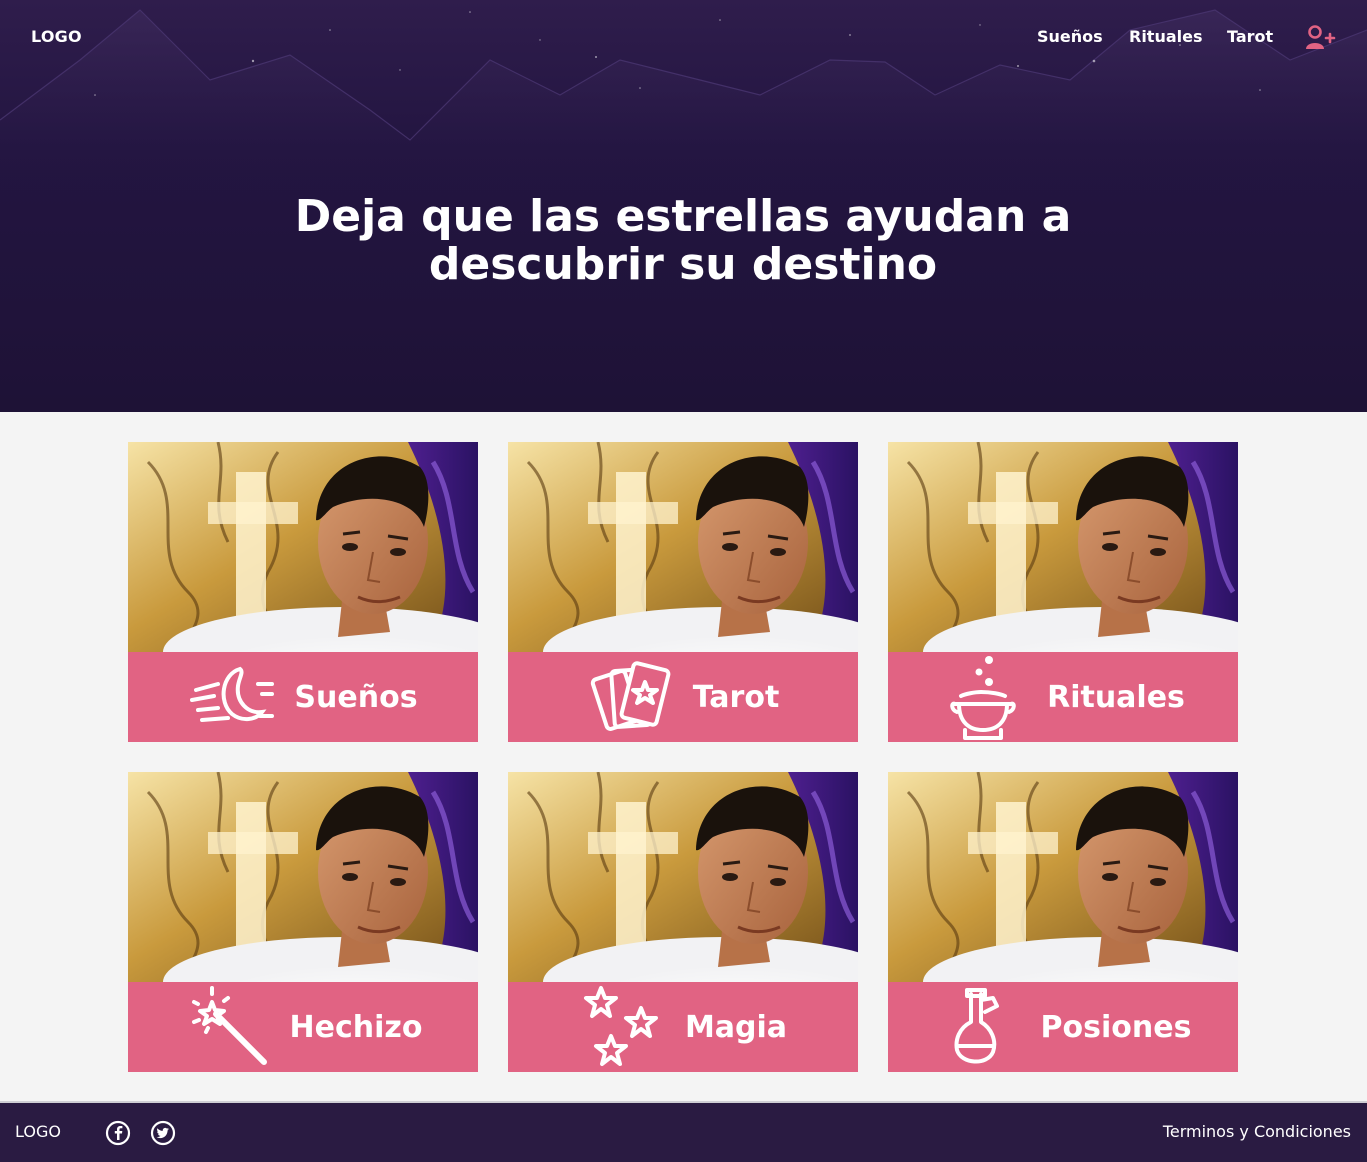  I want to click on category-card-rituales: Rituales, so click(1063, 592).